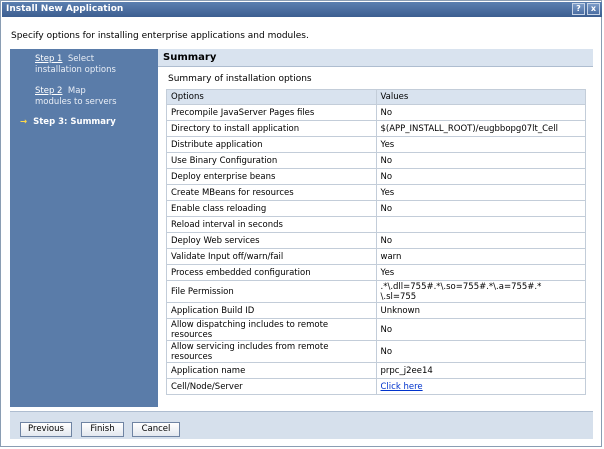 Image resolution: width=604 pixels, height=449 pixels. I want to click on wizard-step-2: Step 2 Map modules to servers, so click(76, 97).